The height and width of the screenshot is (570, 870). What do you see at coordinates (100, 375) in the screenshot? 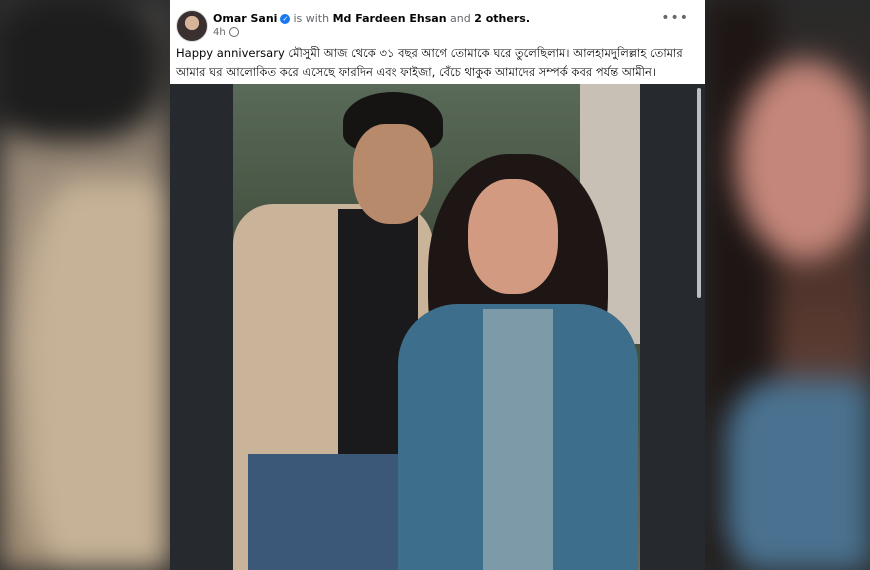
I see `blurred-jacket-shape` at bounding box center [100, 375].